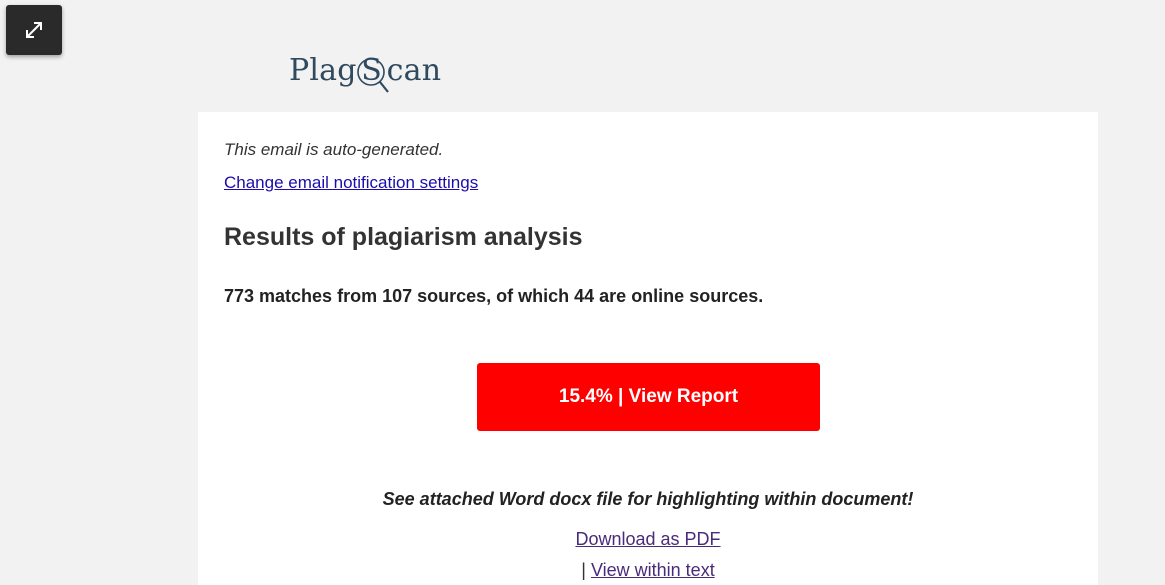 This screenshot has width=1165, height=585. I want to click on expand-button, so click(34, 30).